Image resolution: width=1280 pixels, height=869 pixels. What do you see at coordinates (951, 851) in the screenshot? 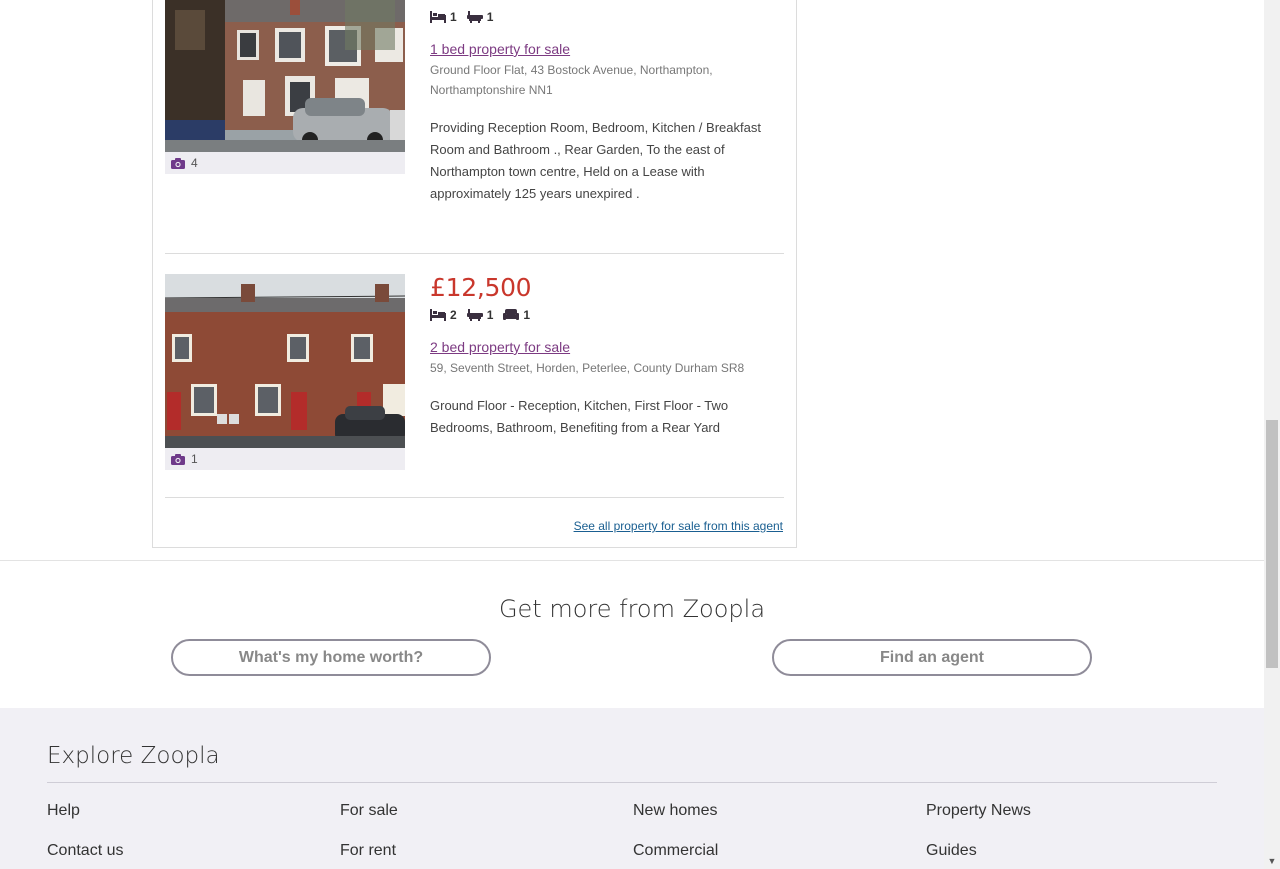
I see `footer-link-guides: Guides` at bounding box center [951, 851].